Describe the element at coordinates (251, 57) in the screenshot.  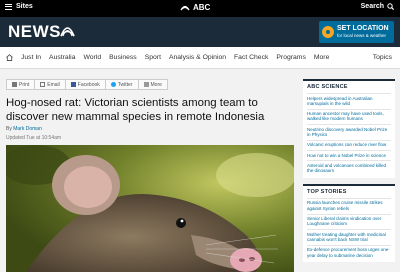
I see `nav-item-fact-check: Fact Check` at that location.